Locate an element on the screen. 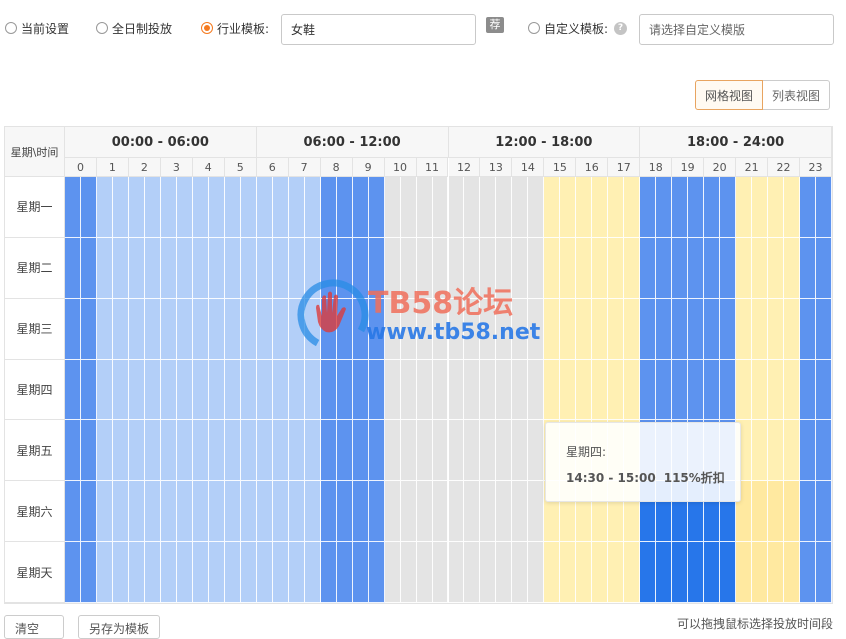  hour-header: 17 is located at coordinates (624, 167).